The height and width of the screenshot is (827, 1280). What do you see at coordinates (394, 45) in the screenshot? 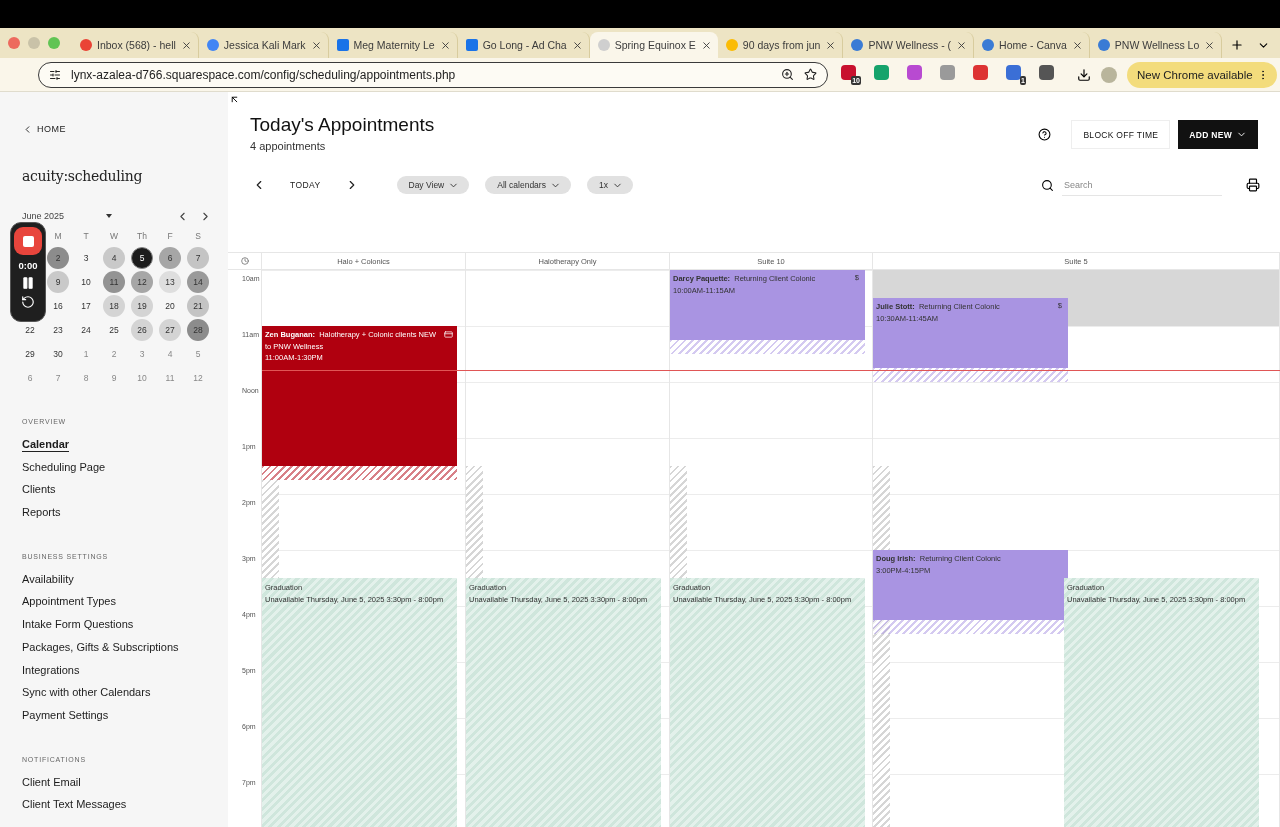
I see `tab-title: Meg Maternity Le` at bounding box center [394, 45].